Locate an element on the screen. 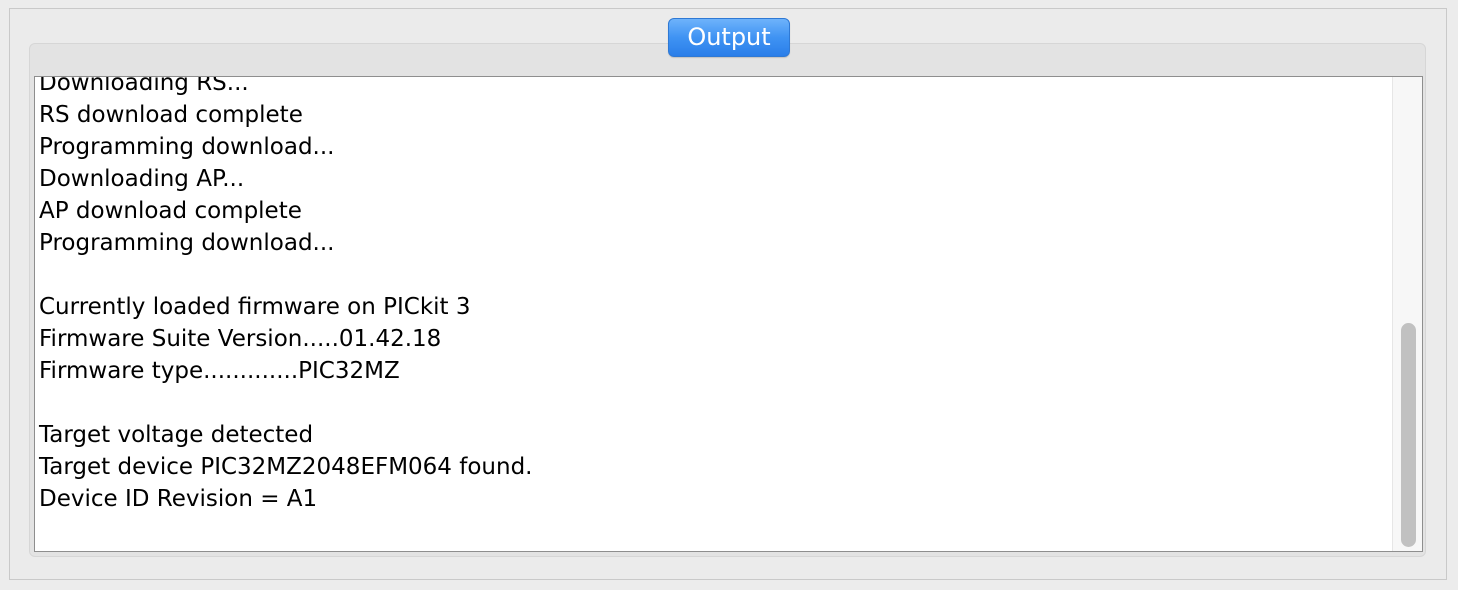  log-line: Firmware type.............PIC32MZ is located at coordinates (219, 371).